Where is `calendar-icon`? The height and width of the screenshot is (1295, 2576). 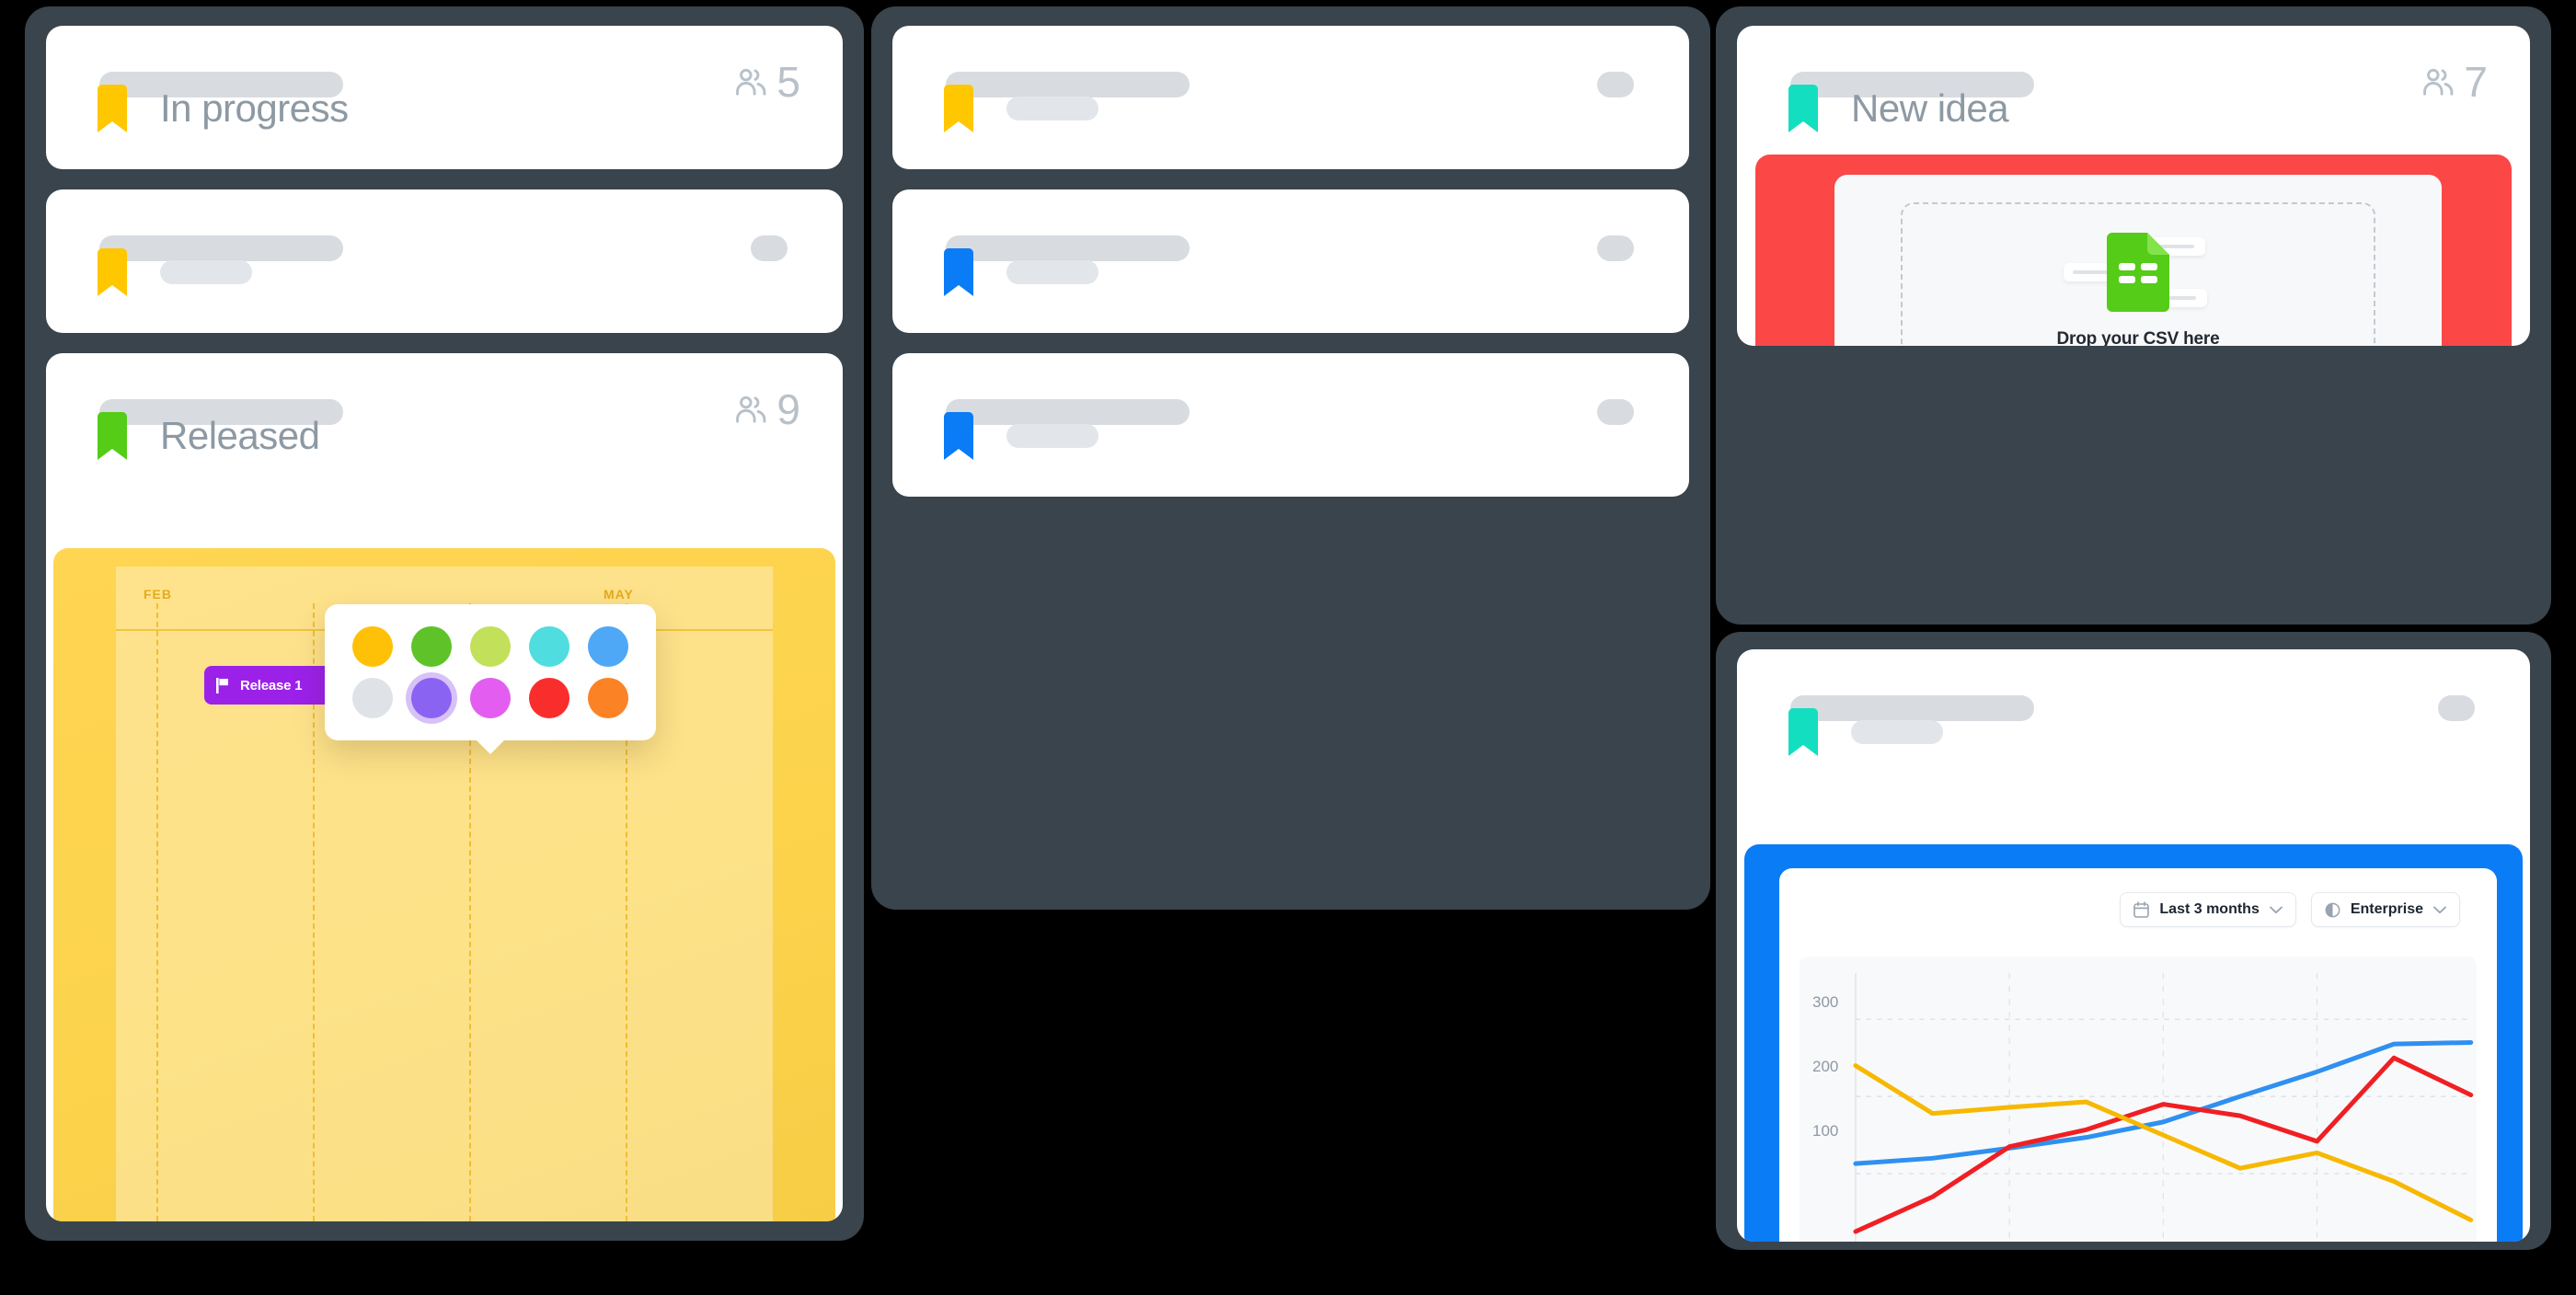 calendar-icon is located at coordinates (2141, 910).